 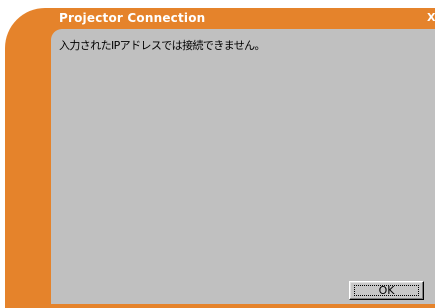 I want to click on title-bar: Projector Connection X, so click(x=246, y=18).